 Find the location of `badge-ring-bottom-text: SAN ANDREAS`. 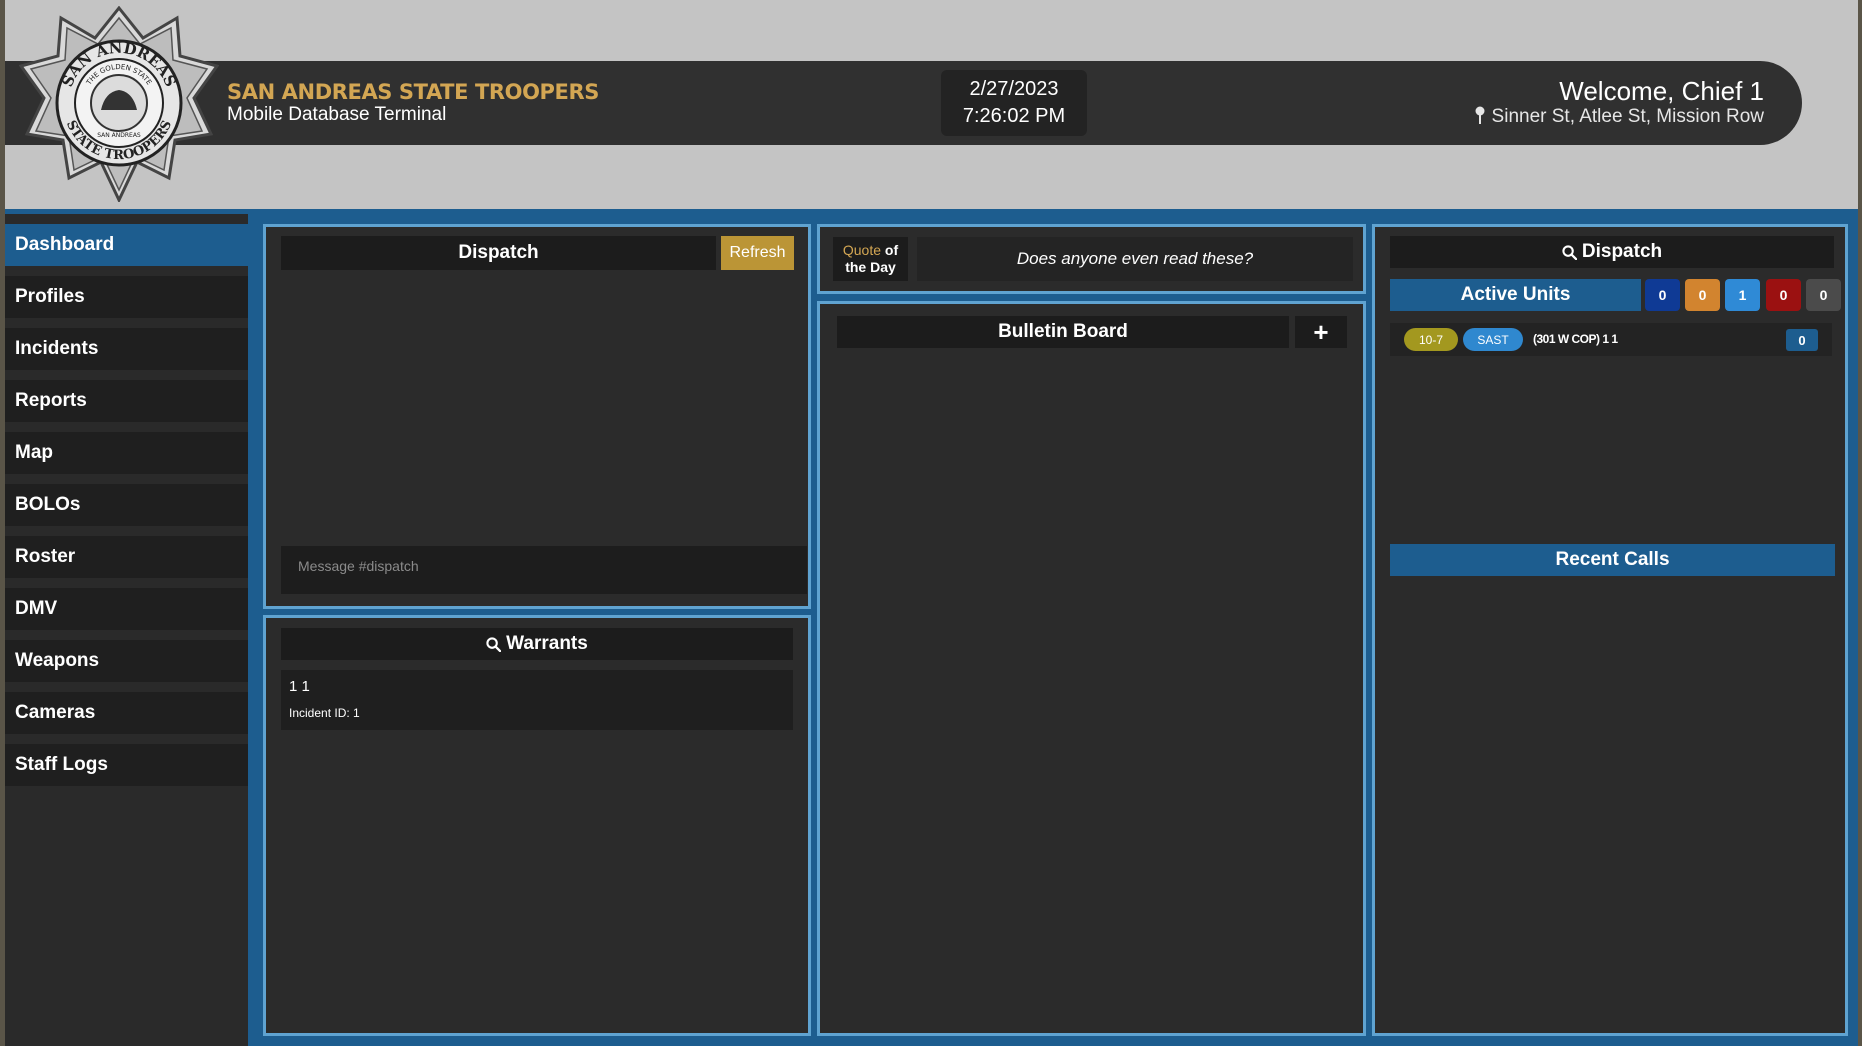

badge-ring-bottom-text: SAN ANDREAS is located at coordinates (119, 135).